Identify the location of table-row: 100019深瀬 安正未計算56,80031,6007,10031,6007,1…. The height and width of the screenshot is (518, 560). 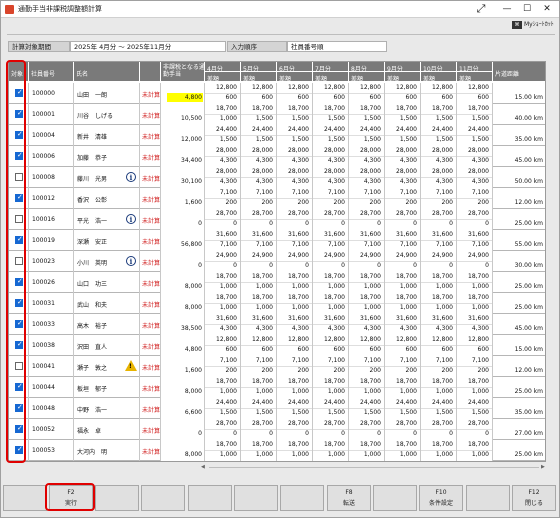
(277, 240).